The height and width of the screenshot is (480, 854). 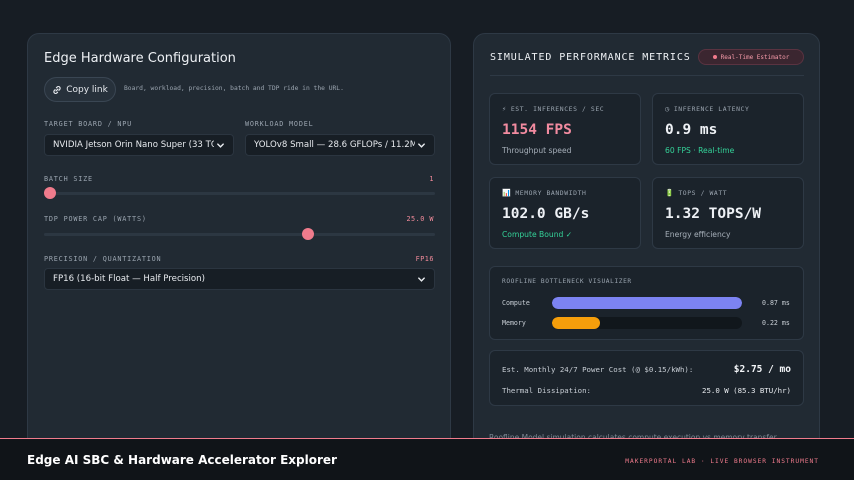 What do you see at coordinates (670, 193) in the screenshot?
I see `battery-icon: 🔋` at bounding box center [670, 193].